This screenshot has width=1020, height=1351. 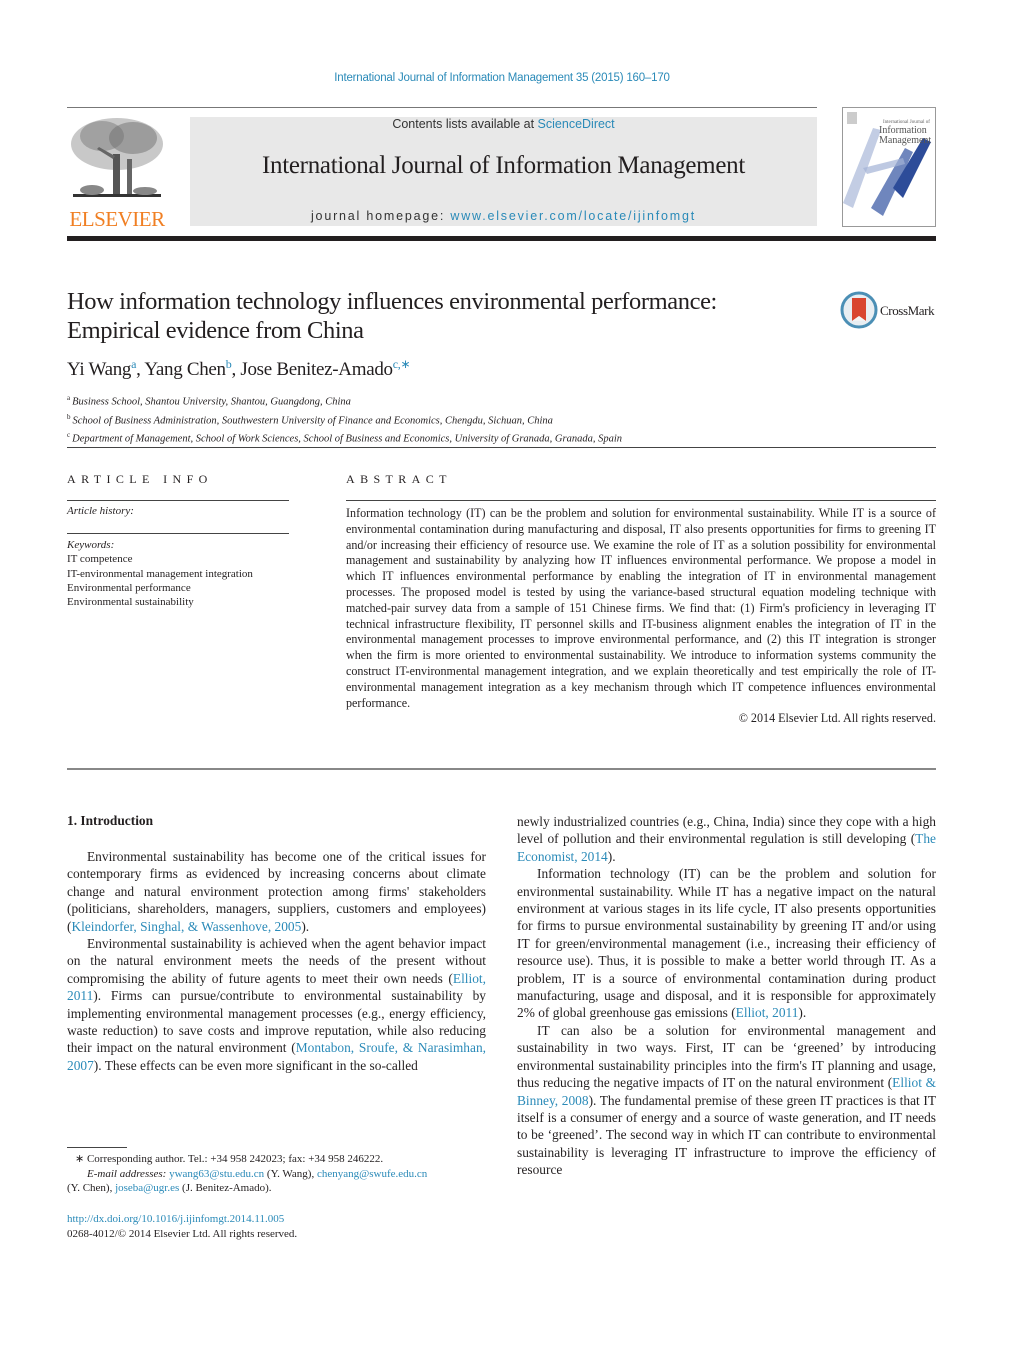 I want to click on contents-prefix: Contents lists available at, so click(x=465, y=124).